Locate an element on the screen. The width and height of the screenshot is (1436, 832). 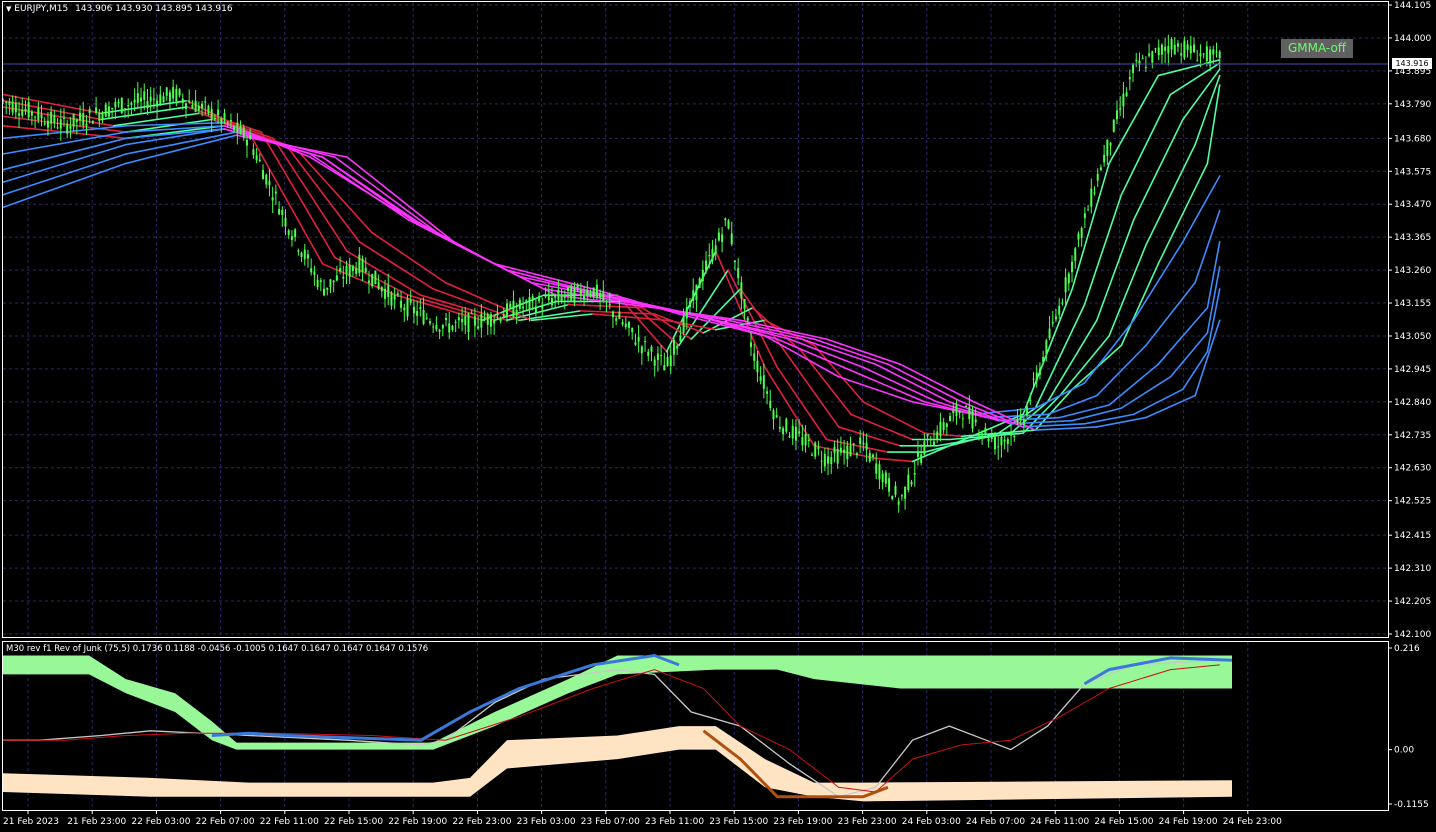
price-tick-label: 143.790 is located at coordinates (1412, 105).